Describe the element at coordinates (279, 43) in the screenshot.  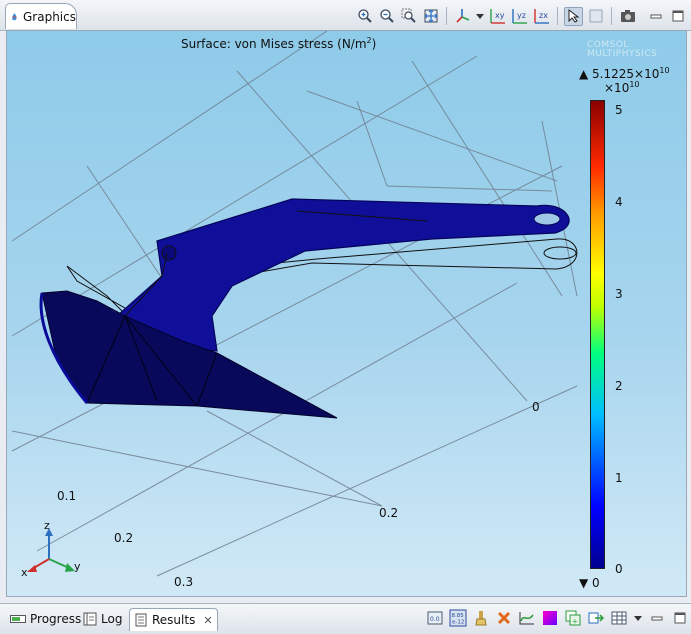
I see `plot-title: Surface: von Mises stress (N/m2)` at that location.